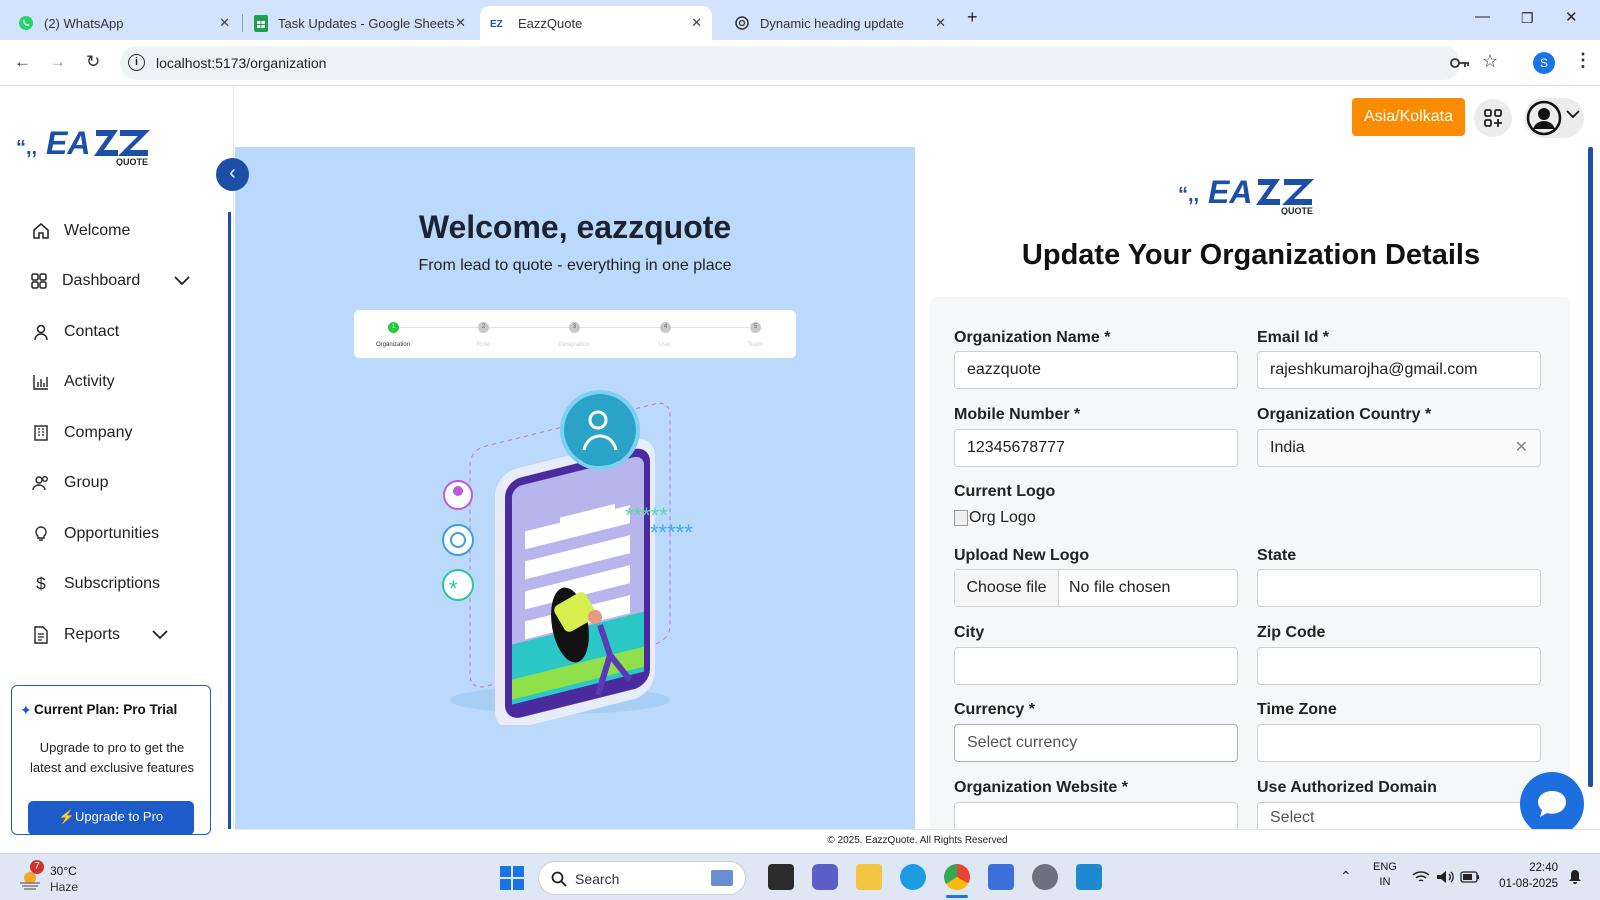 The width and height of the screenshot is (1600, 900). Describe the element at coordinates (755, 345) in the screenshot. I see `step-label: Team` at that location.